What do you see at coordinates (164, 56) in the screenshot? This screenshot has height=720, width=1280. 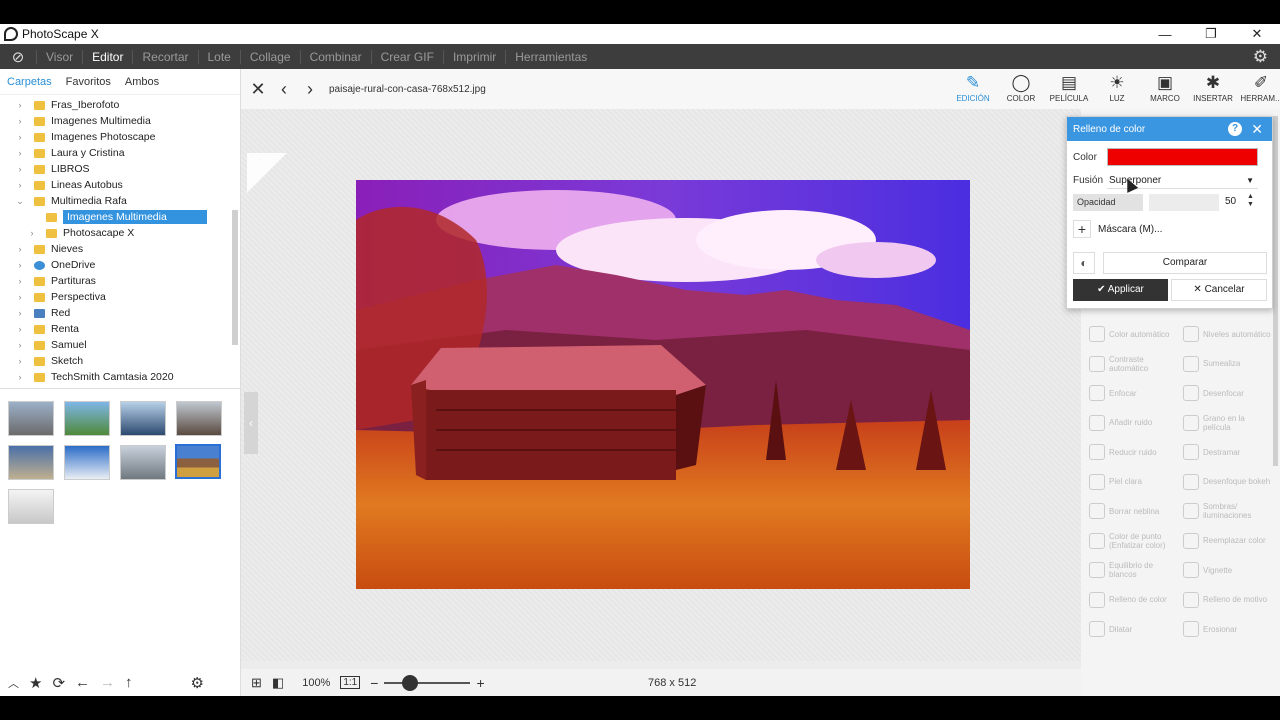 I see `menu-recortar: Recortar` at bounding box center [164, 56].